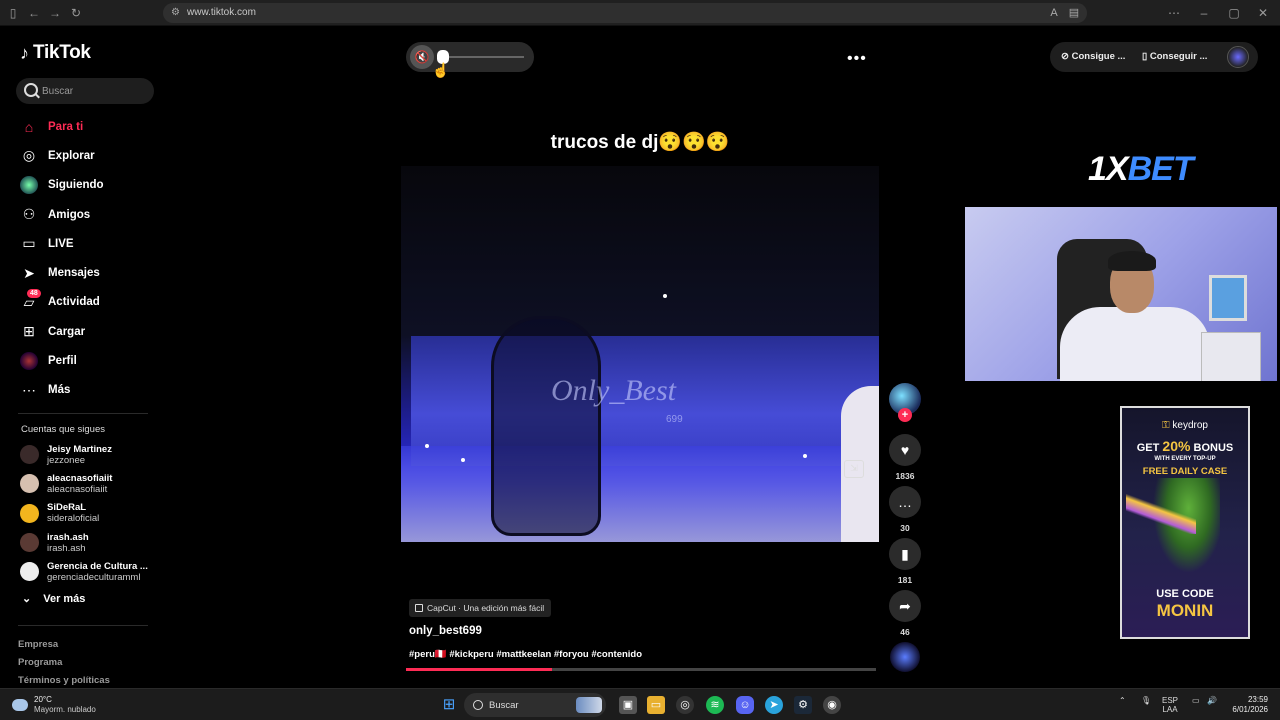 The image size is (1280, 720). What do you see at coordinates (85, 272) in the screenshot?
I see `nav-item-mensajes: ➤ Mensajes` at bounding box center [85, 272].